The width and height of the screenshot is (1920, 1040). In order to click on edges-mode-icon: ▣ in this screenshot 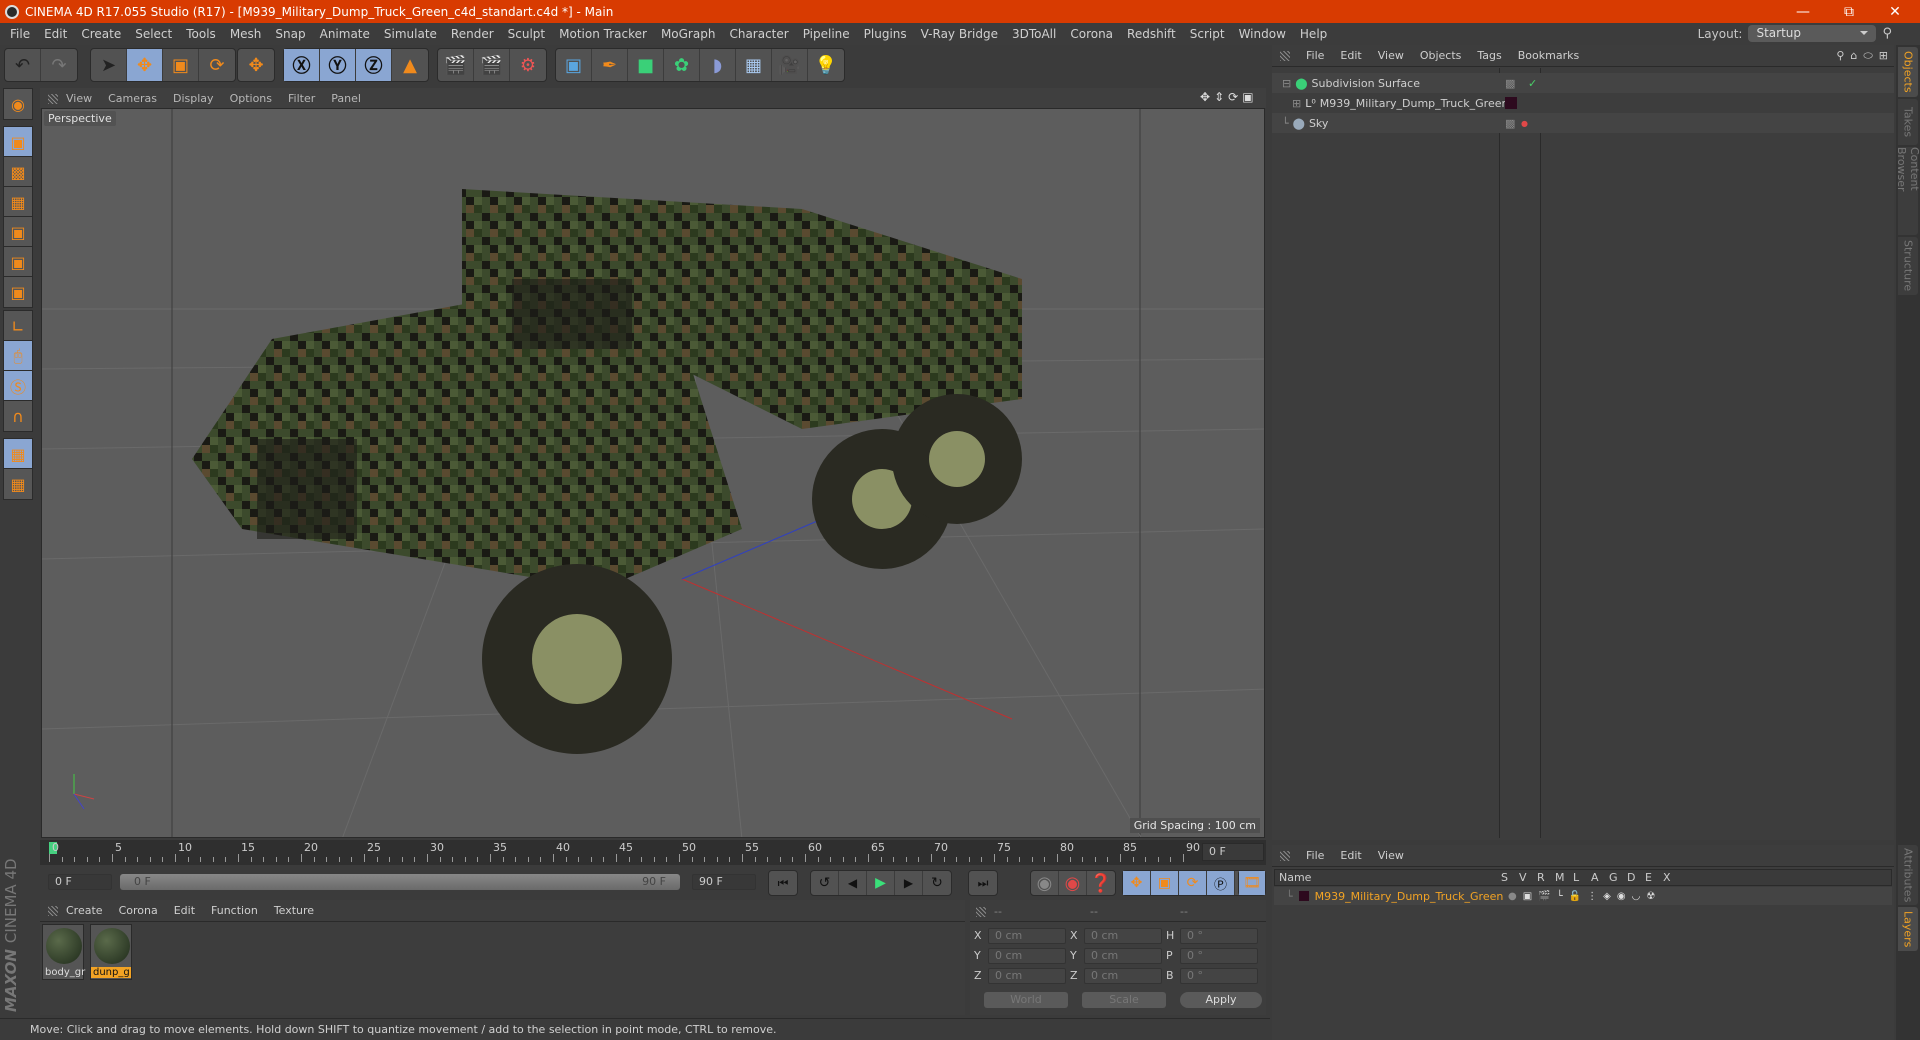, I will do `click(18, 262)`.